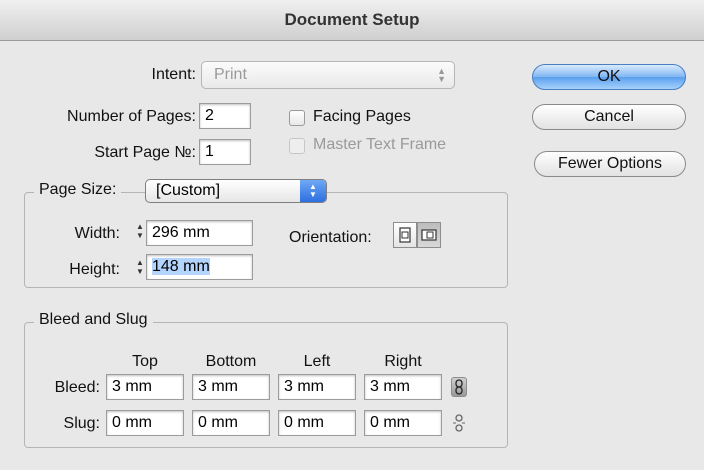 The height and width of the screenshot is (470, 704). What do you see at coordinates (131, 116) in the screenshot?
I see `number-of-pages-label: Number of Pages:` at bounding box center [131, 116].